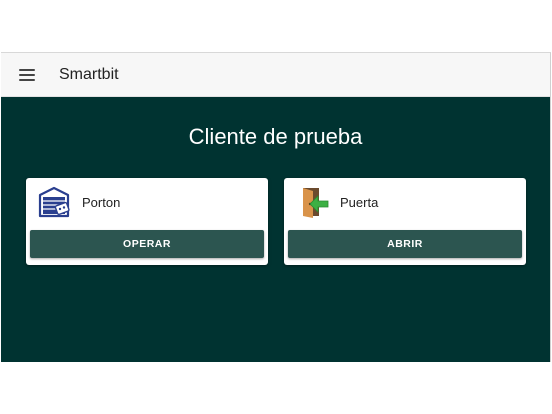 This screenshot has width=552, height=414. What do you see at coordinates (275, 136) in the screenshot?
I see `page-title: Cliente de prueba` at bounding box center [275, 136].